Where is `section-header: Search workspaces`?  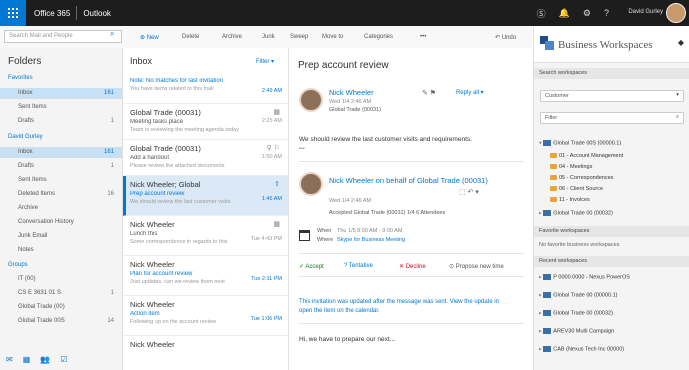
section-header: Search workspaces is located at coordinates (611, 73).